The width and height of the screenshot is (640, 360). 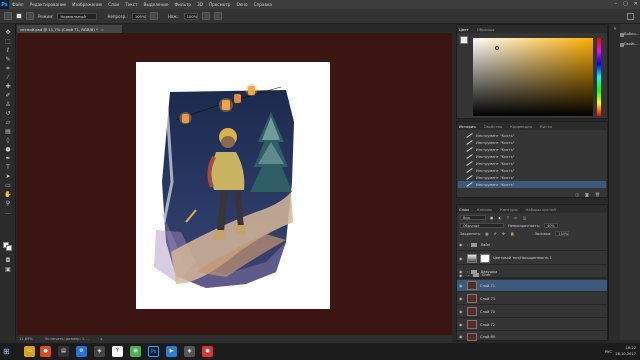 I want to click on zoom-level: 11,69%, so click(x=26, y=339).